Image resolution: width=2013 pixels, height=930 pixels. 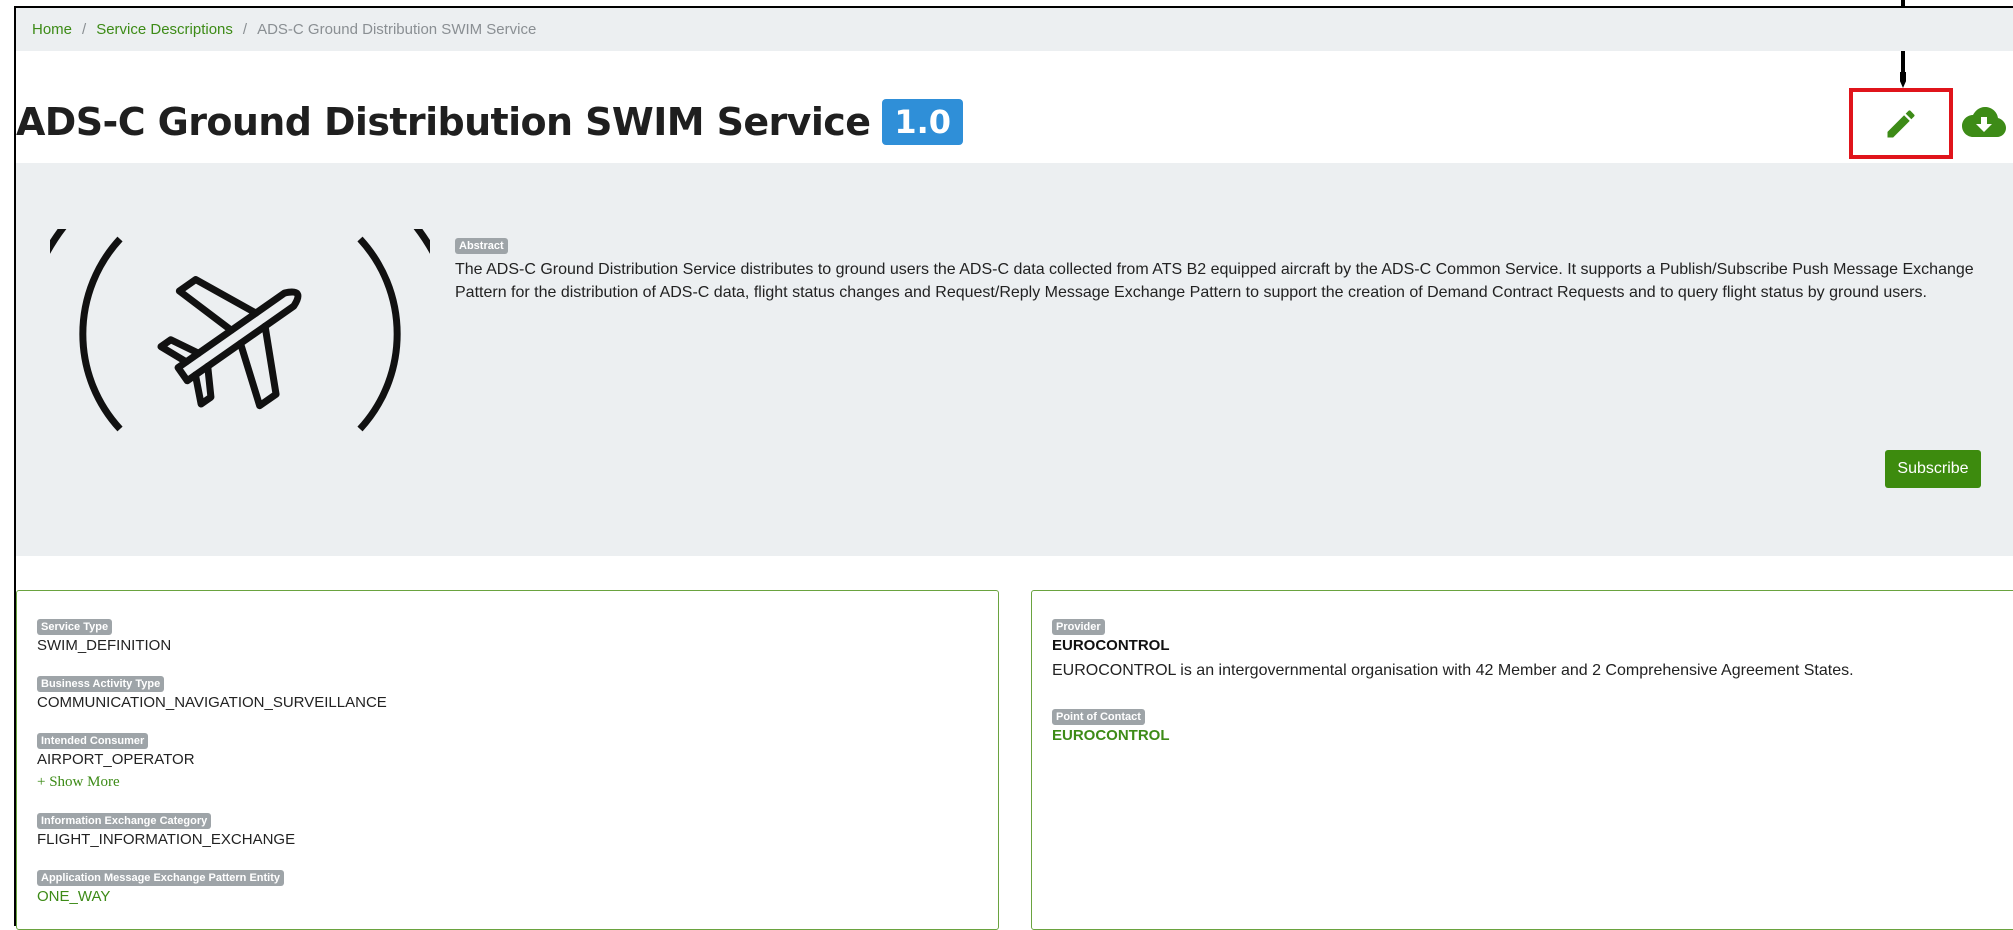 I want to click on point-of-contact-field: Point of Contact EUROCONTROL, so click(x=1111, y=725).